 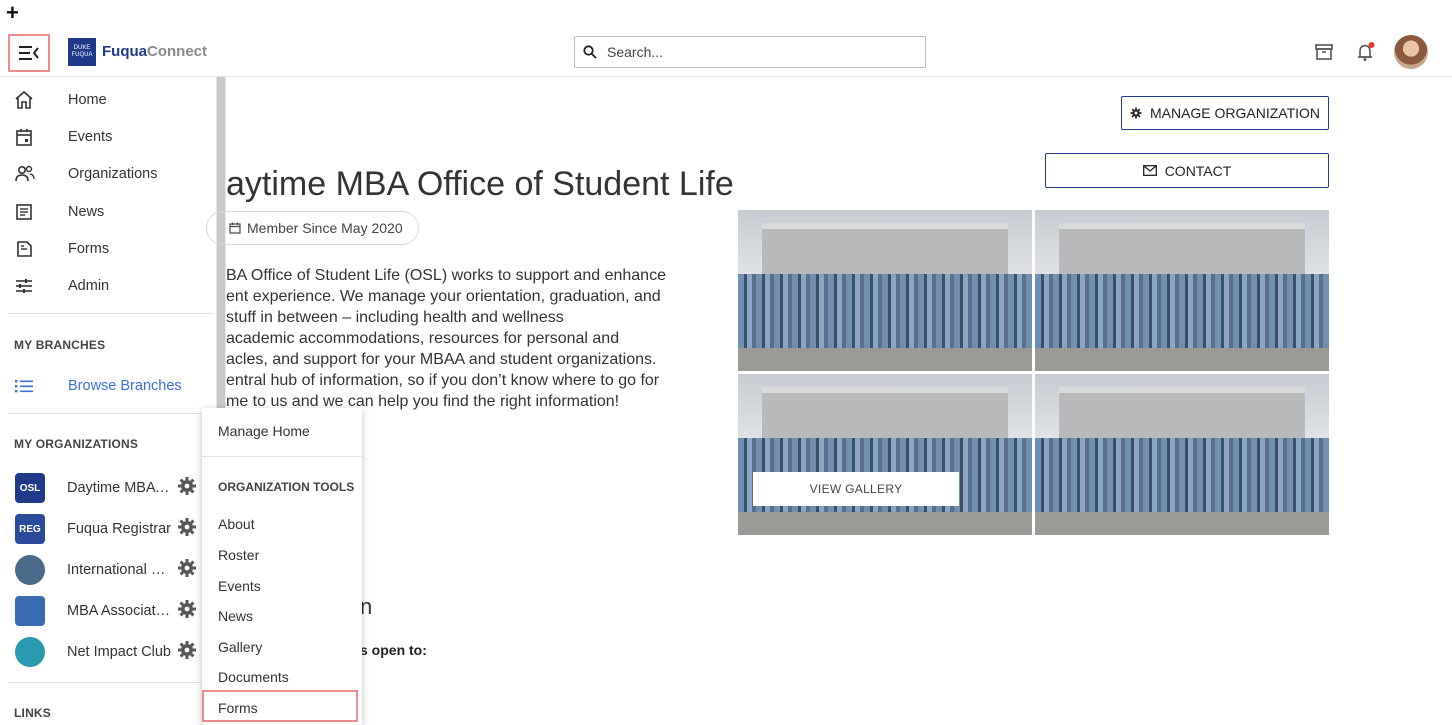 I want to click on people-icon, so click(x=25, y=173).